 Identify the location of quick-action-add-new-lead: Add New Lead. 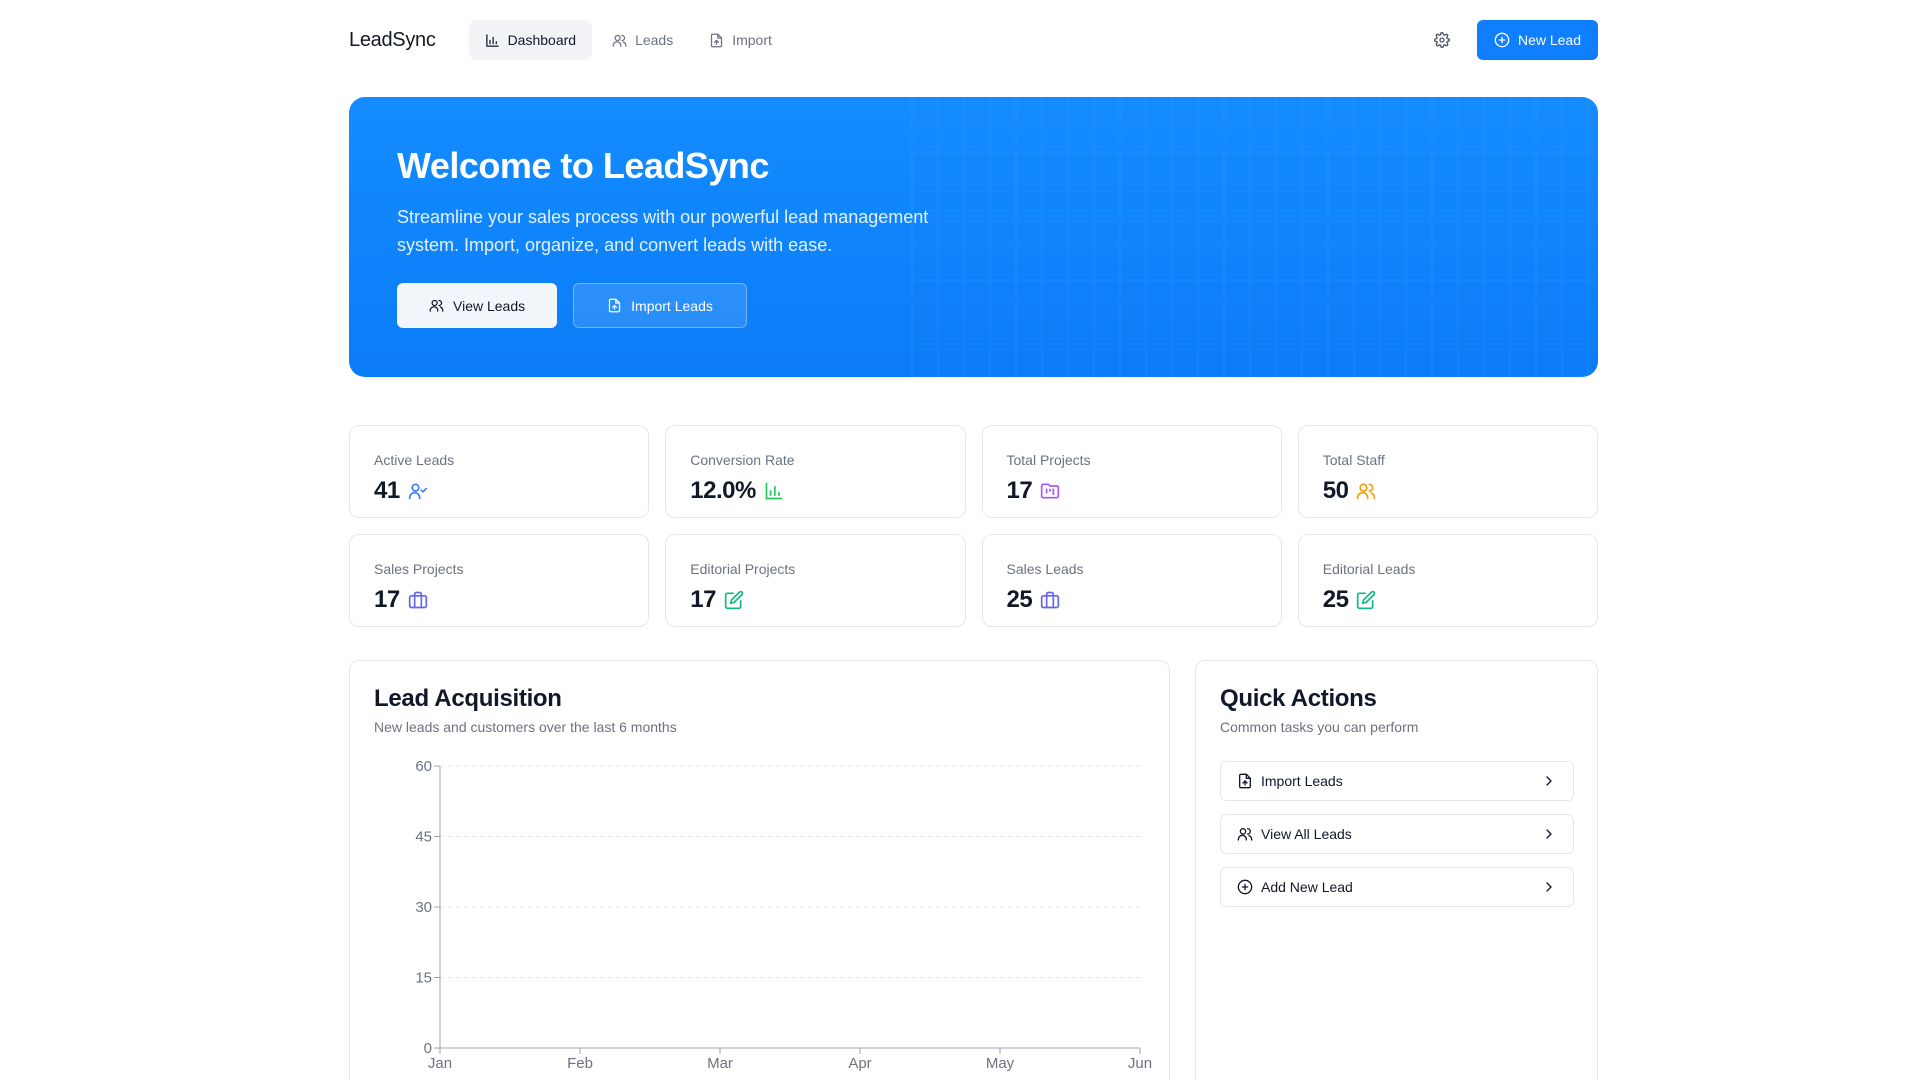
(1397, 887).